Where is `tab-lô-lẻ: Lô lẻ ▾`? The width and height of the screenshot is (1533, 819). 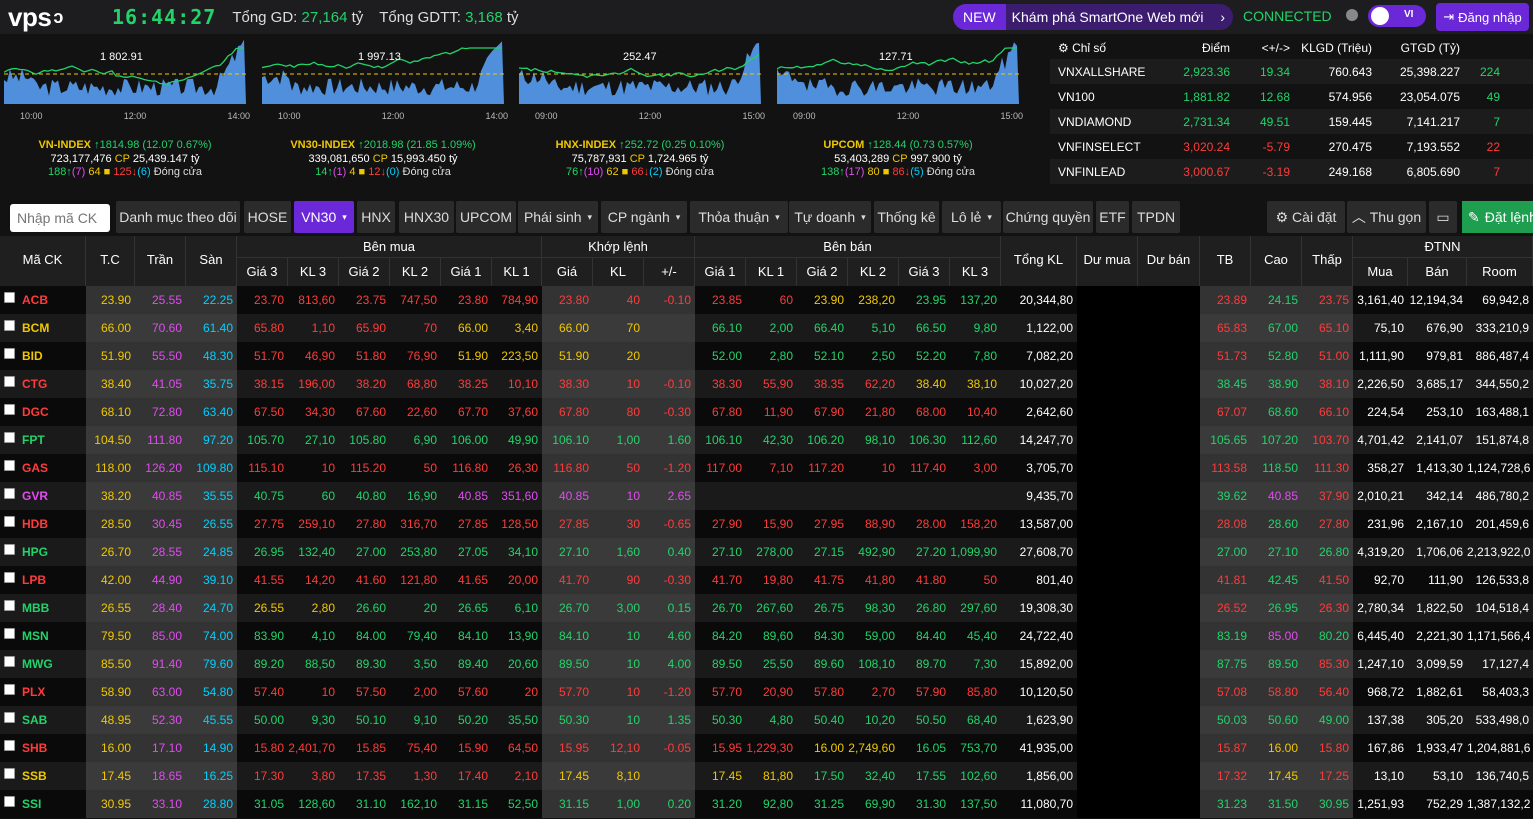 tab-lô-lẻ: Lô lẻ ▾ is located at coordinates (971, 217).